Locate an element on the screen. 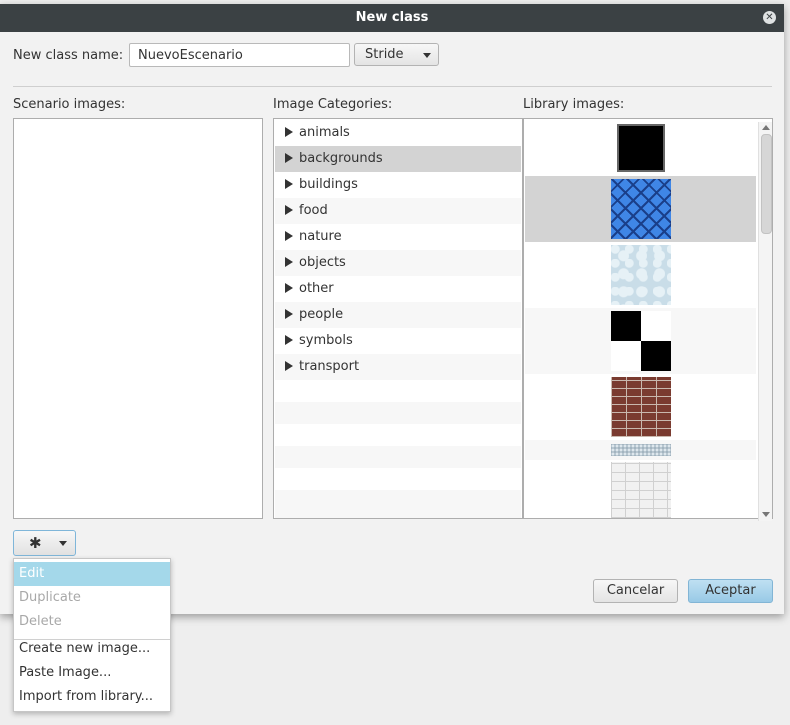 The image size is (790, 725). library-images-label: Library images: is located at coordinates (574, 104).